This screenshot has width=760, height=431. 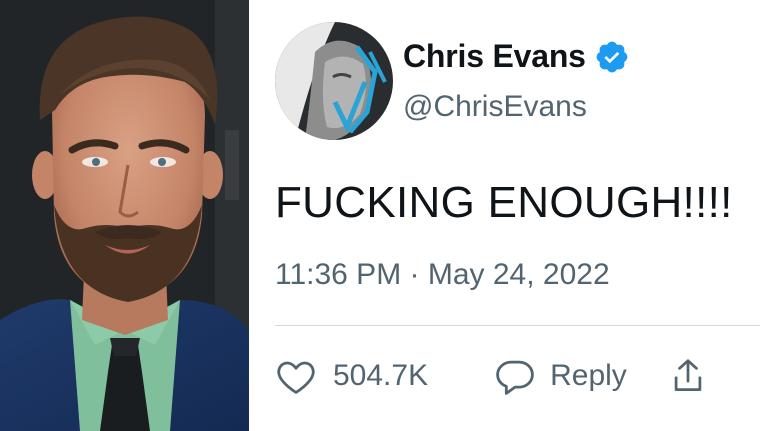 What do you see at coordinates (495, 107) in the screenshot?
I see `author-handle: @ChrisEvans` at bounding box center [495, 107].